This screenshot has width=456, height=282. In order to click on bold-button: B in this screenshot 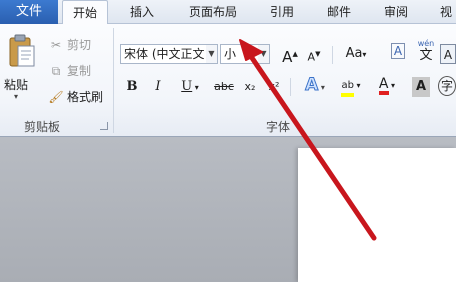, I will do `click(132, 87)`.